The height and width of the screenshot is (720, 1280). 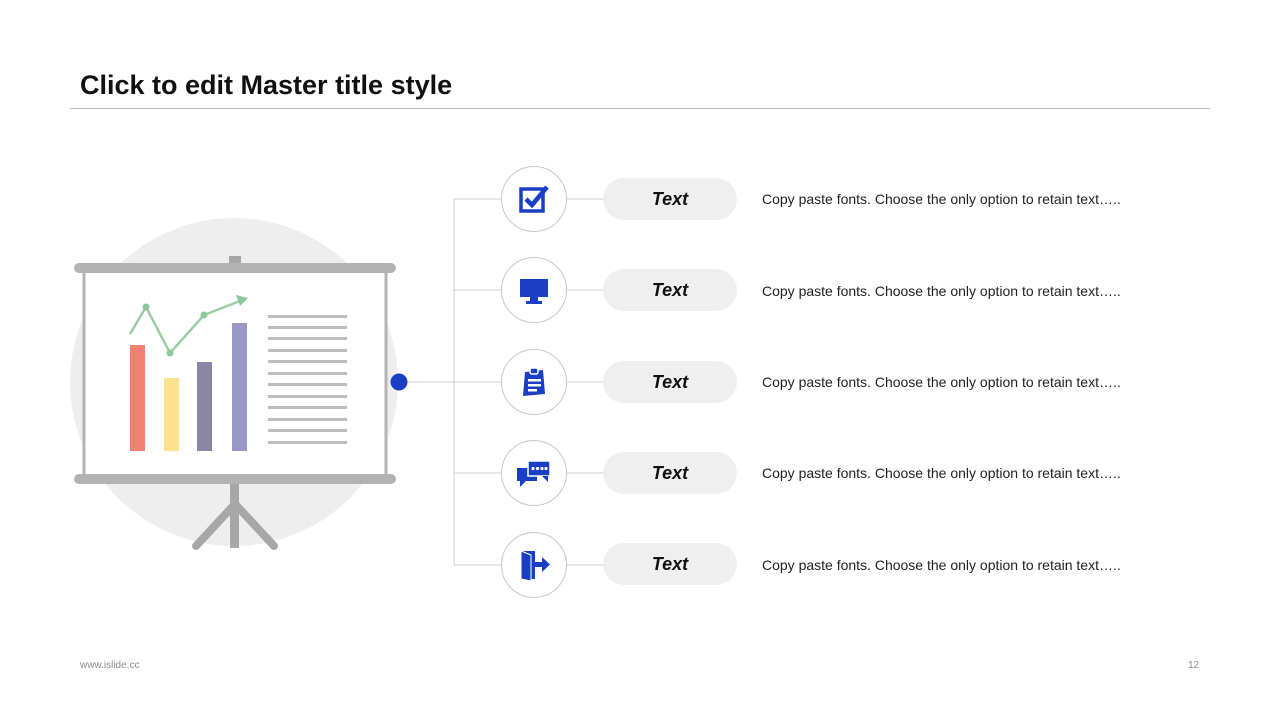 I want to click on monitor-icon, so click(x=534, y=291).